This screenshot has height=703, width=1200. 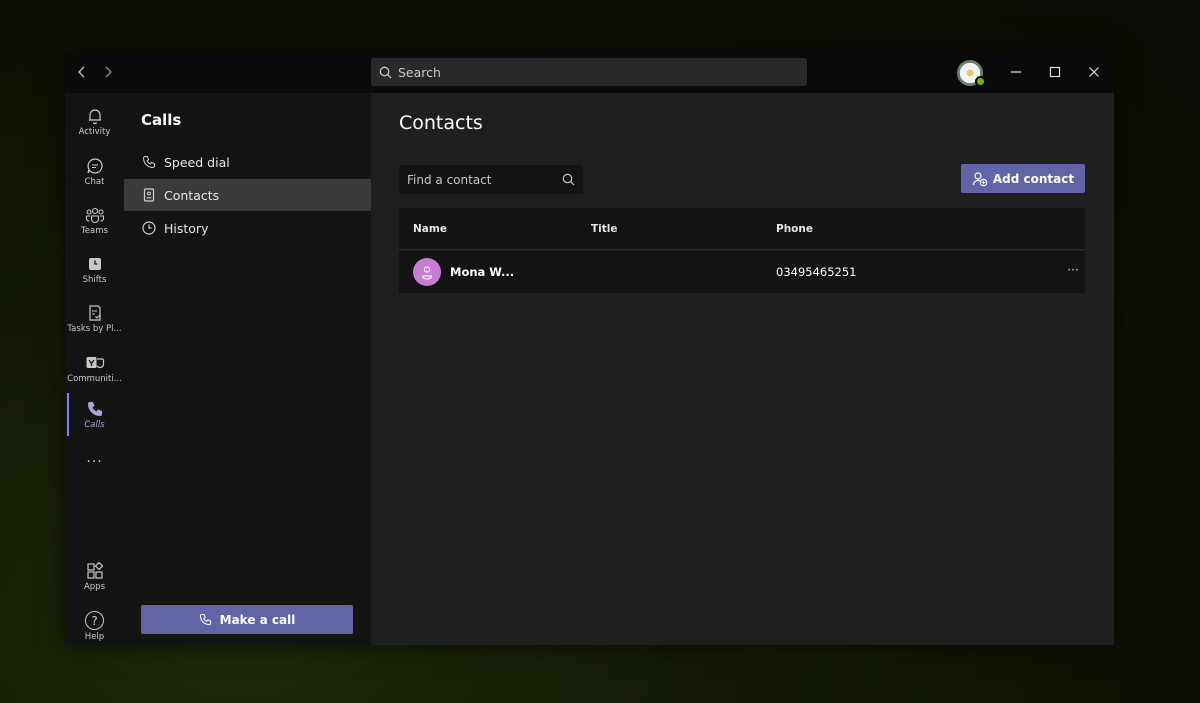 I want to click on rail-item-apps: Apps, so click(x=94, y=579).